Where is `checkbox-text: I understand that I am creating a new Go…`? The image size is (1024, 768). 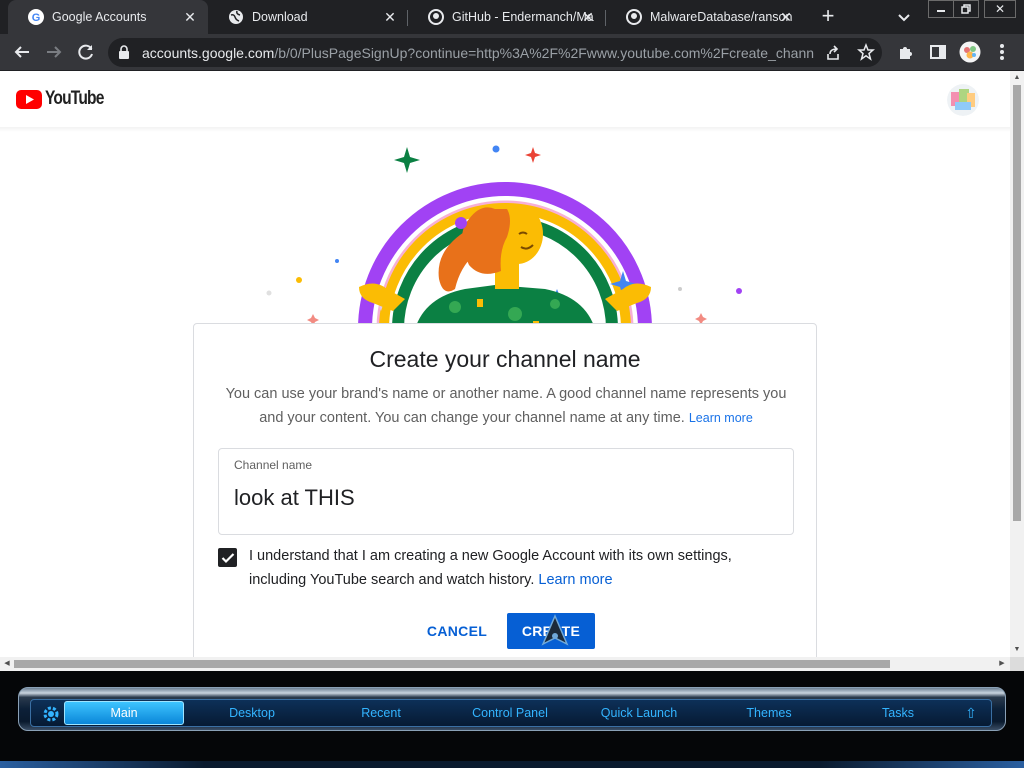 checkbox-text: I understand that I am creating a new Go… is located at coordinates (490, 568).